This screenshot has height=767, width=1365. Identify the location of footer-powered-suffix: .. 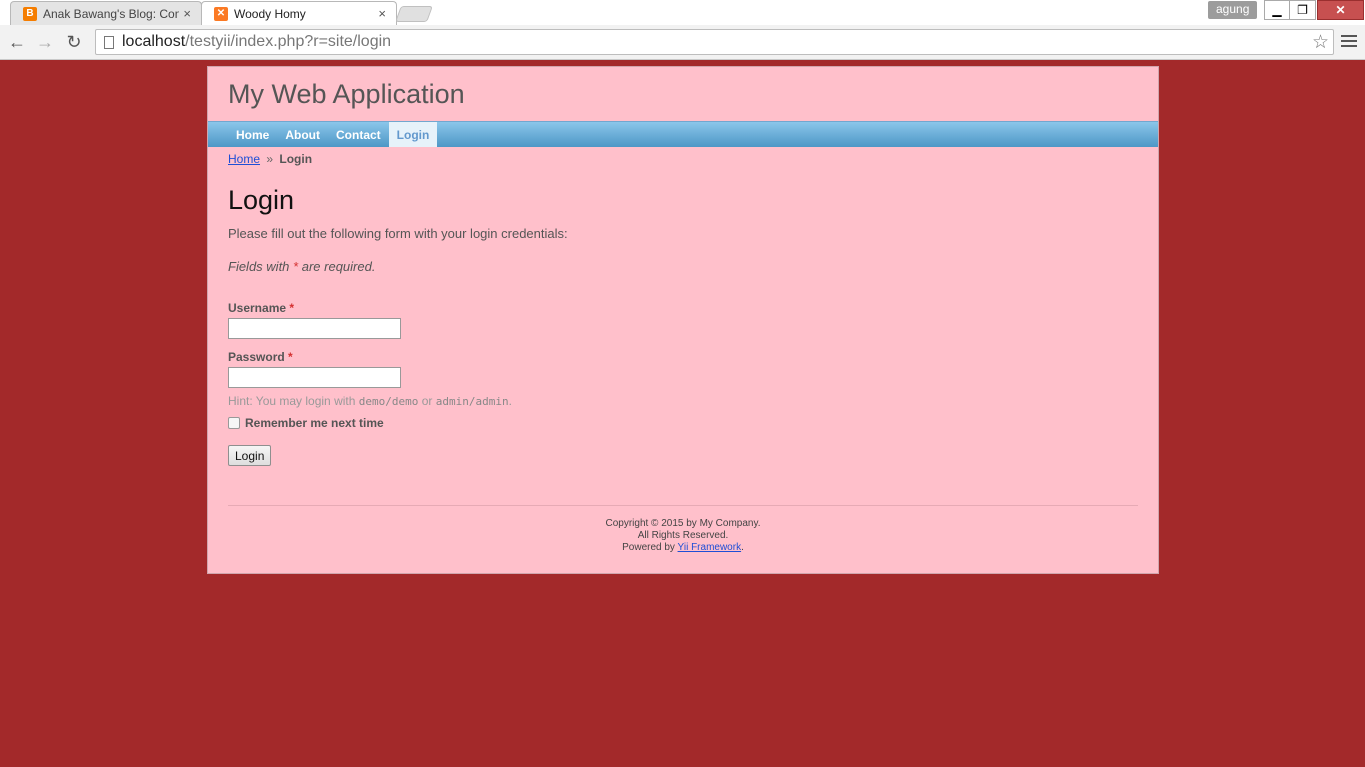
(742, 547).